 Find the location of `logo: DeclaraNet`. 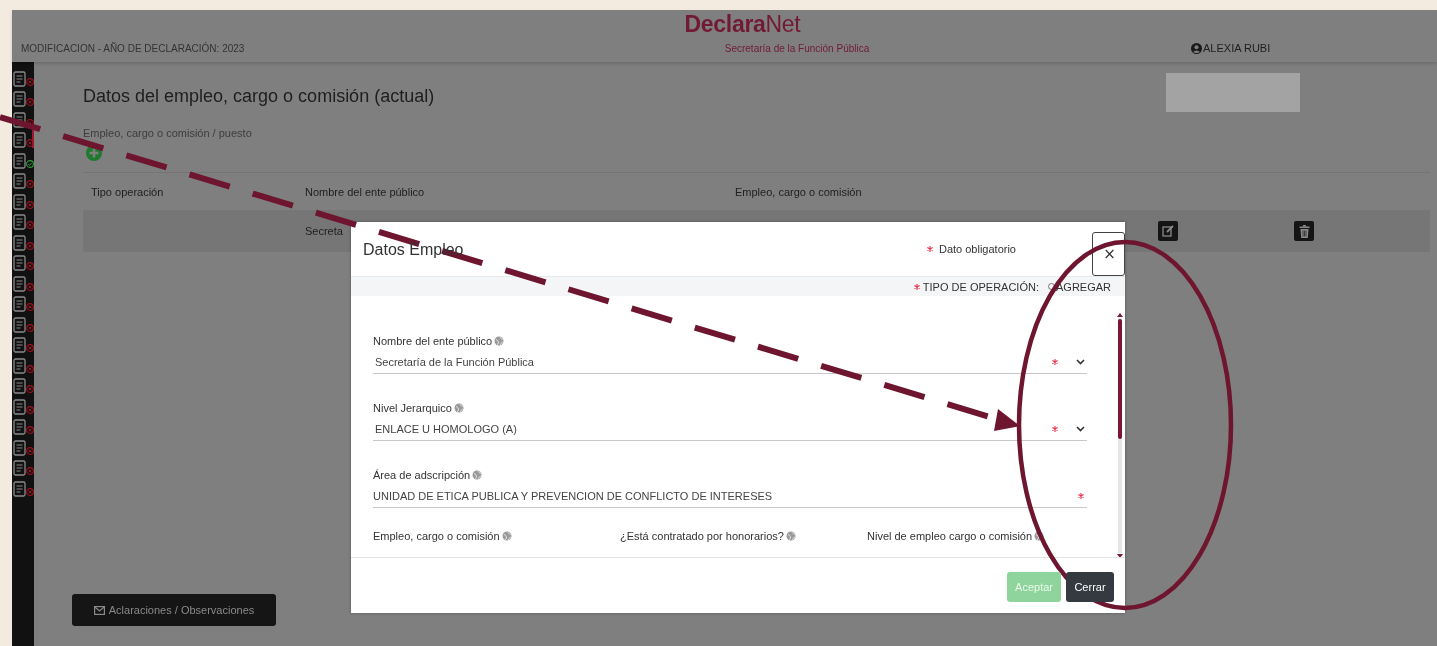

logo: DeclaraNet is located at coordinates (742, 24).